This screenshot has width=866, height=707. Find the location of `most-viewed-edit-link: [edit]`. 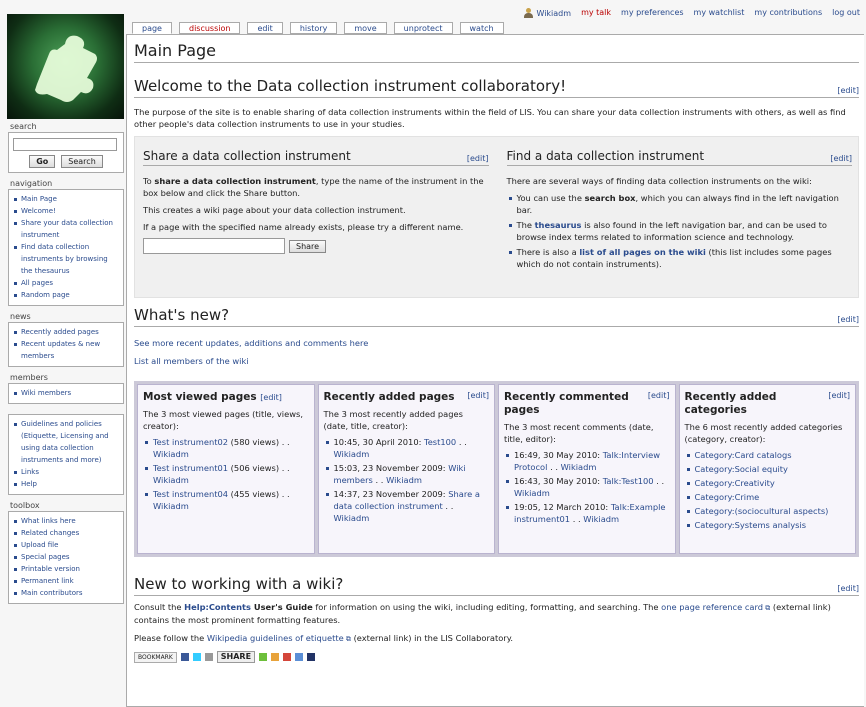

most-viewed-edit-link: [edit] is located at coordinates (271, 397).